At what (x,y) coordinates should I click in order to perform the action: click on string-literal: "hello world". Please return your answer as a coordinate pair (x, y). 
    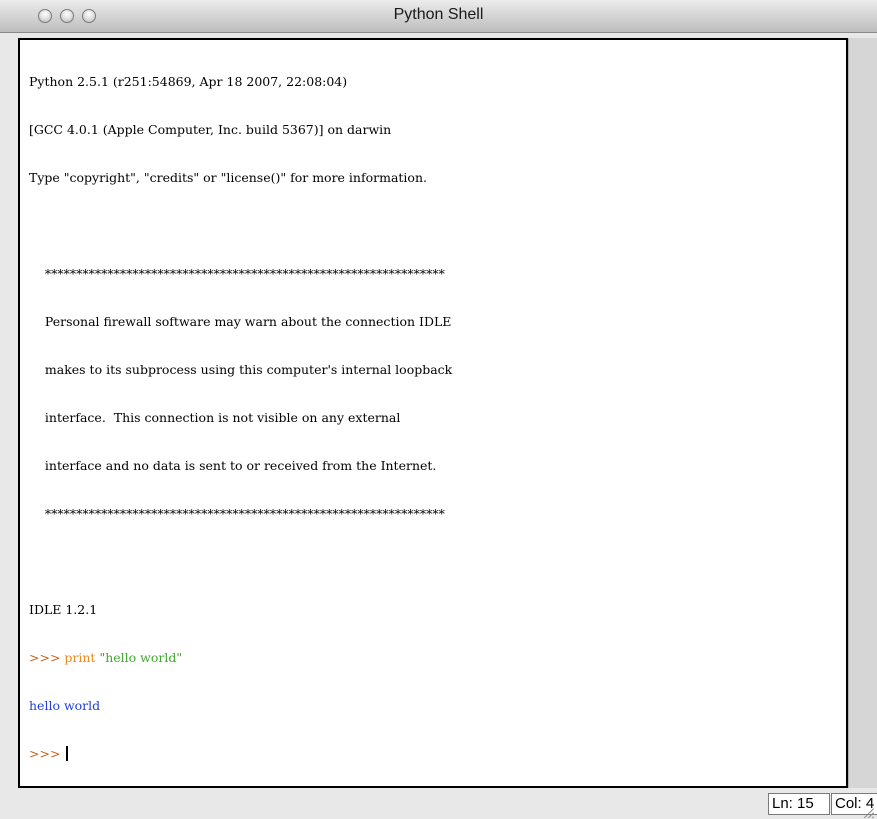
    Looking at the image, I should click on (141, 657).